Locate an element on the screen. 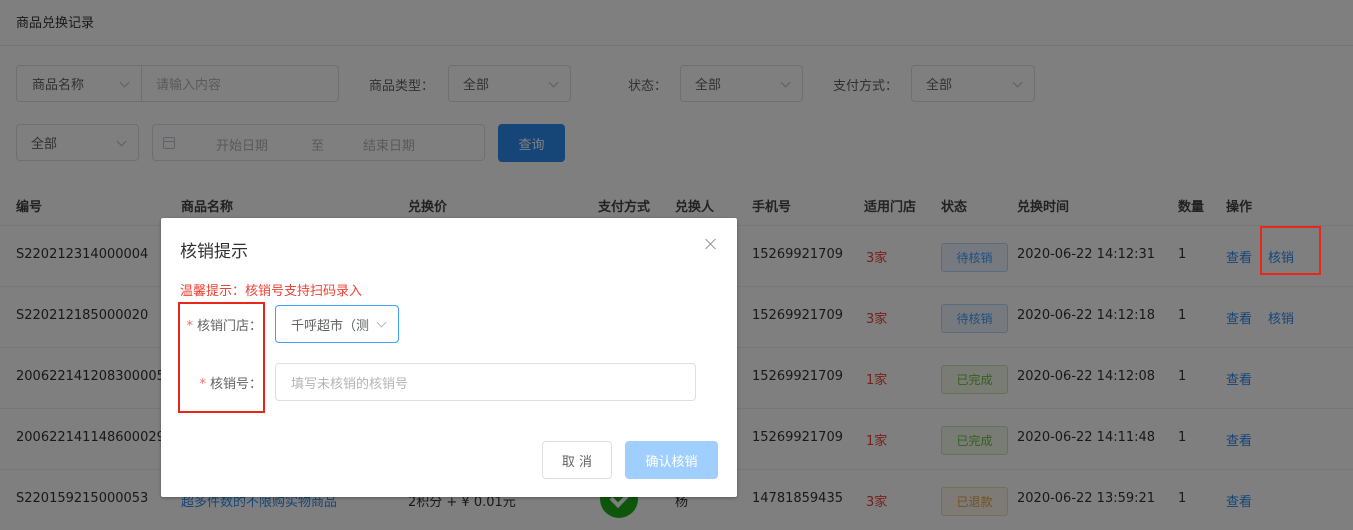  confirm-verify-button: 确认核销 is located at coordinates (671, 460).